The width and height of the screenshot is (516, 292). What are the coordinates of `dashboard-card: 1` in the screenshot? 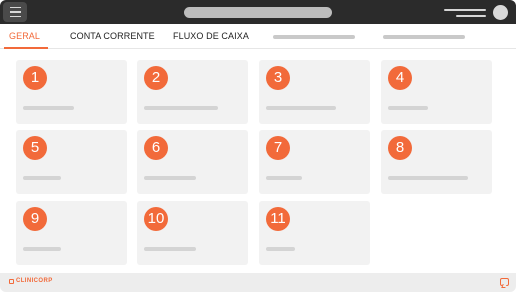 It's located at (71, 92).